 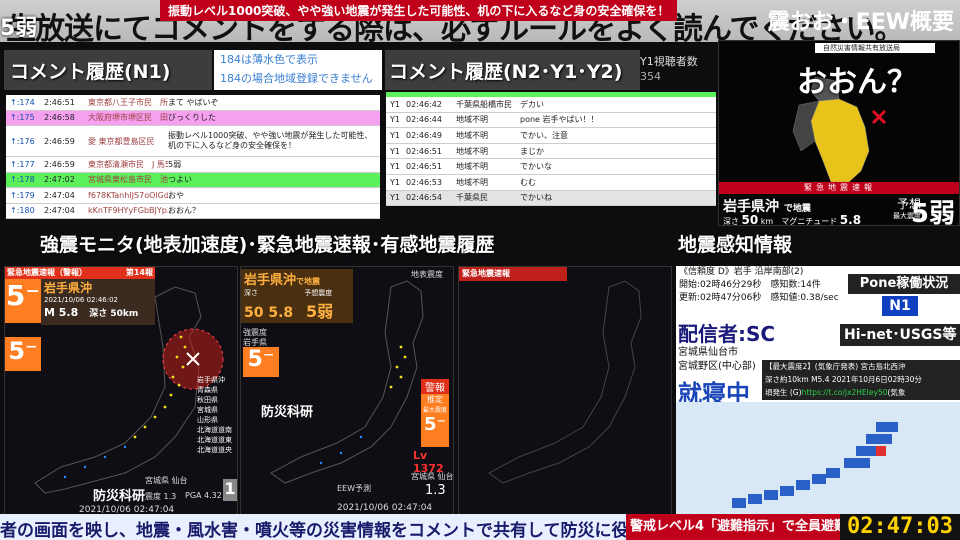 What do you see at coordinates (269, 59) in the screenshot?
I see `n1-note-line1: 184は薄水色で表示` at bounding box center [269, 59].